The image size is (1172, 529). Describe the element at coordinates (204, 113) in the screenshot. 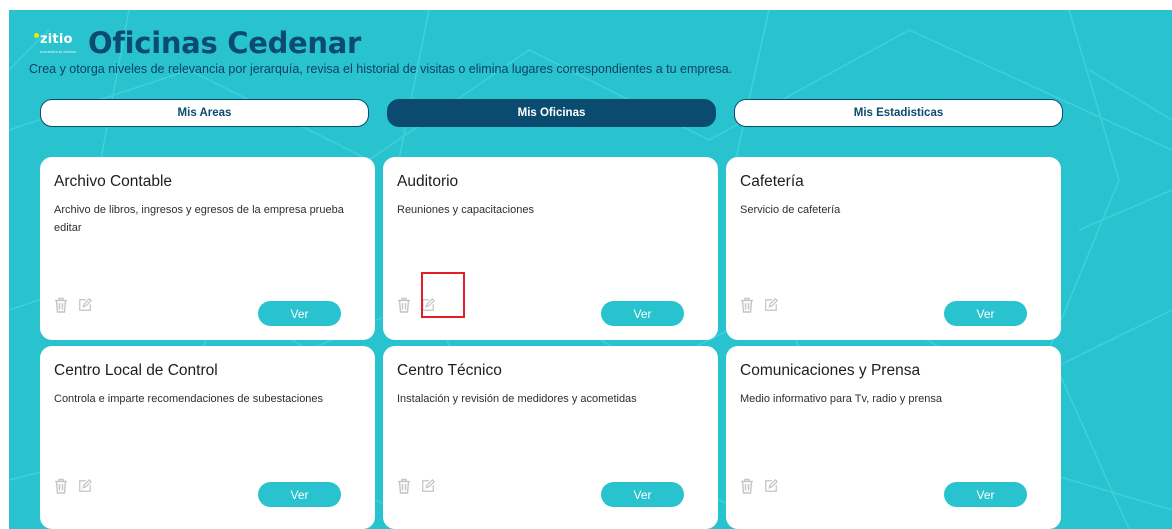

I see `tab-mis-areas: Mis Areas` at that location.